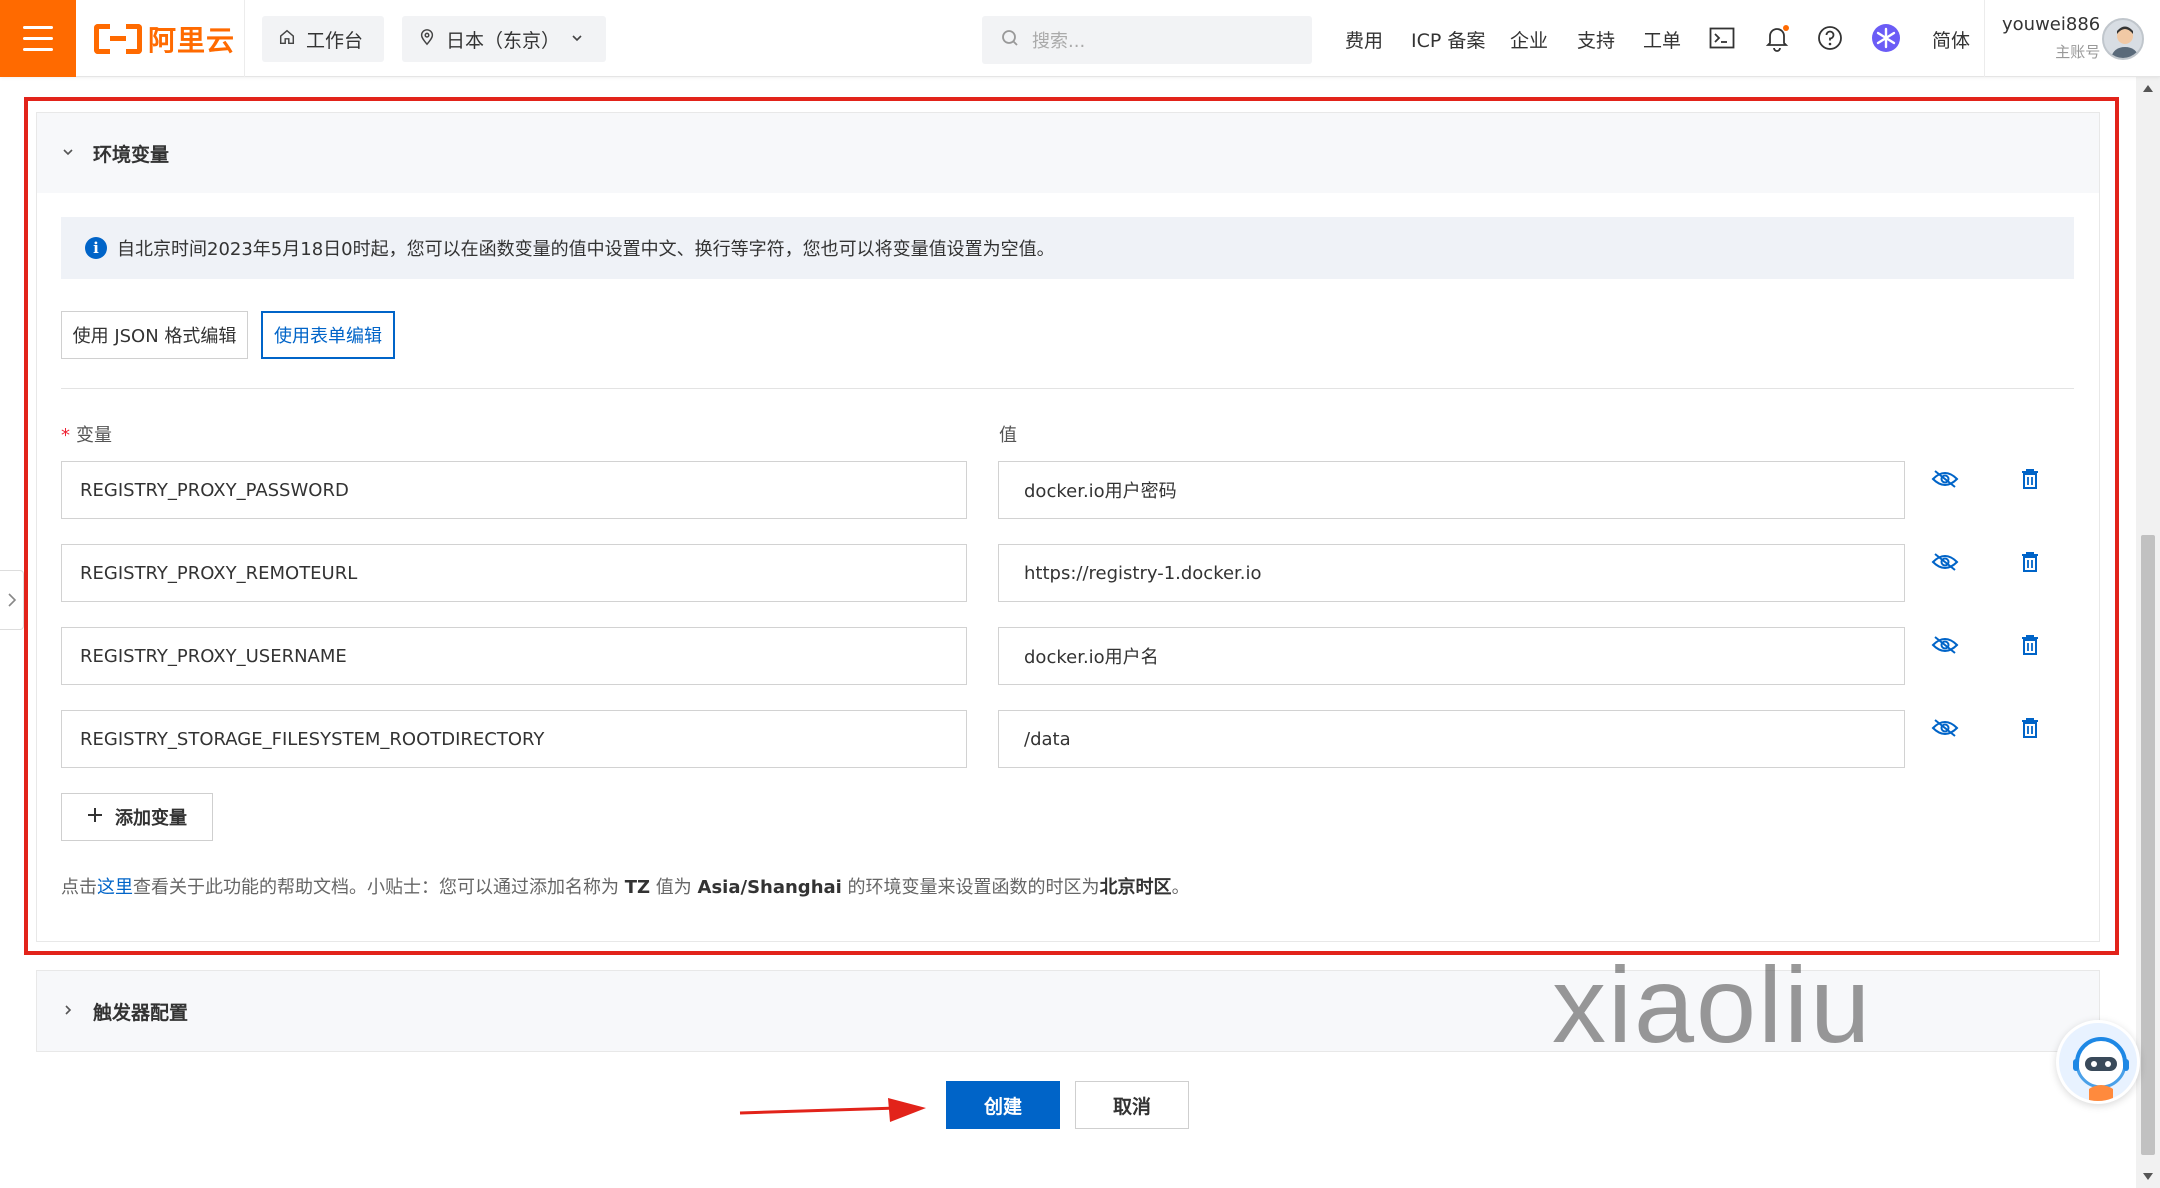 The width and height of the screenshot is (2160, 1188). I want to click on form-edit-mode-button: 使用表单编辑, so click(328, 335).